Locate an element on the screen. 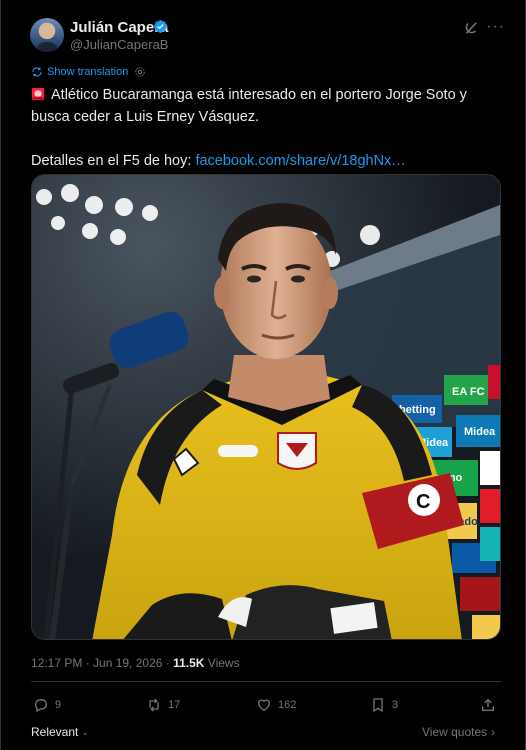 The width and height of the screenshot is (526, 750). share-button is located at coordinates (488, 705).